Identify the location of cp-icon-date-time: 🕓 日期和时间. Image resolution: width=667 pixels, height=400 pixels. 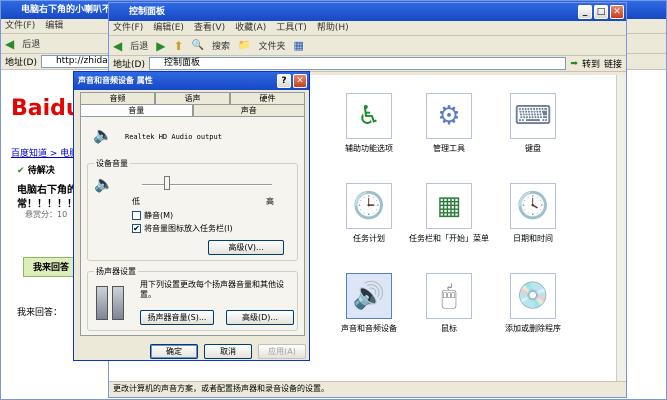
(533, 213).